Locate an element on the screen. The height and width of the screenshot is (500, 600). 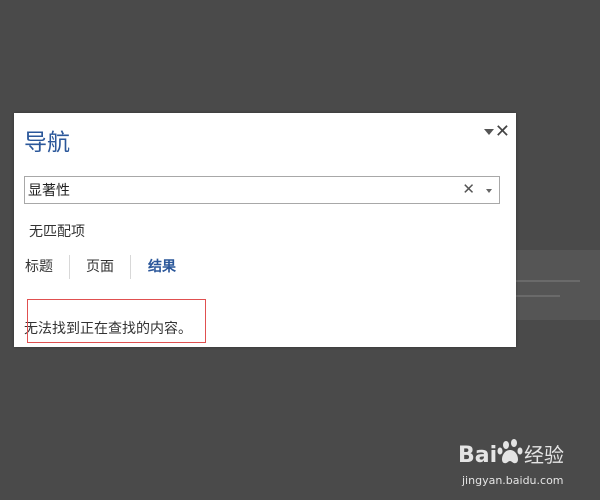
tab-pages: 页面 is located at coordinates (100, 267).